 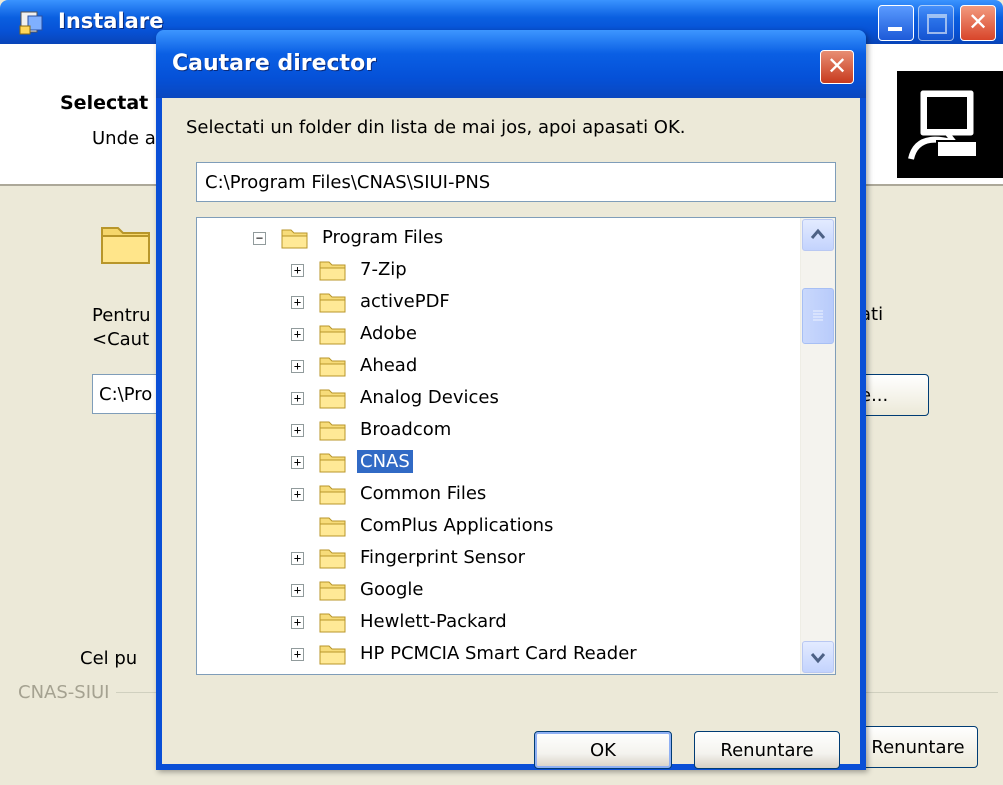 I want to click on installer-logo, so click(x=950, y=124).